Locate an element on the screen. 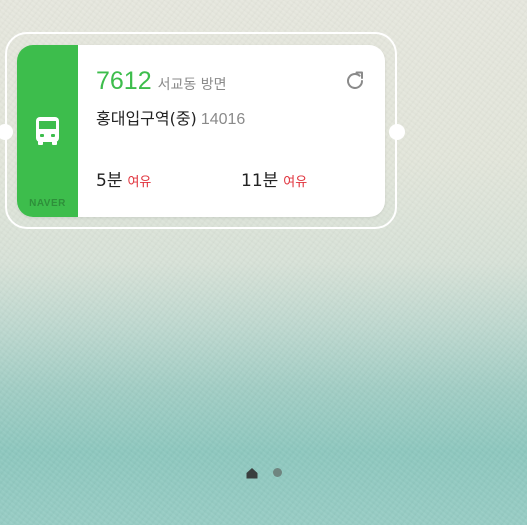 Image resolution: width=527 pixels, height=525 pixels. refresh-icon is located at coordinates (355, 81).